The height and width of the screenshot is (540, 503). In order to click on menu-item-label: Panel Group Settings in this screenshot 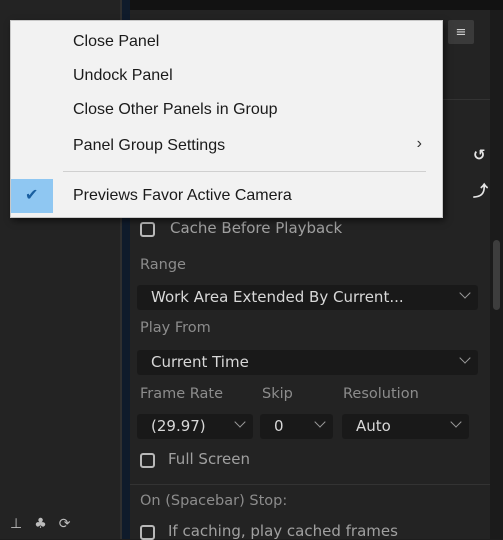, I will do `click(149, 145)`.